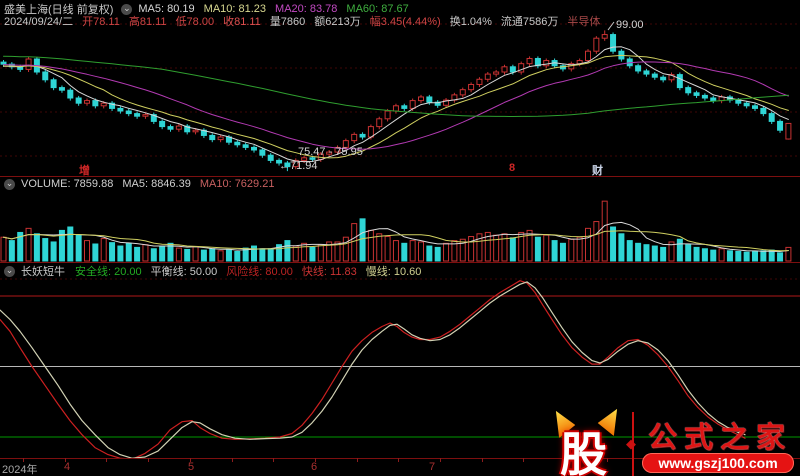 This screenshot has height=476, width=800. What do you see at coordinates (242, 22) in the screenshot?
I see `stat: 收81.11` at bounding box center [242, 22].